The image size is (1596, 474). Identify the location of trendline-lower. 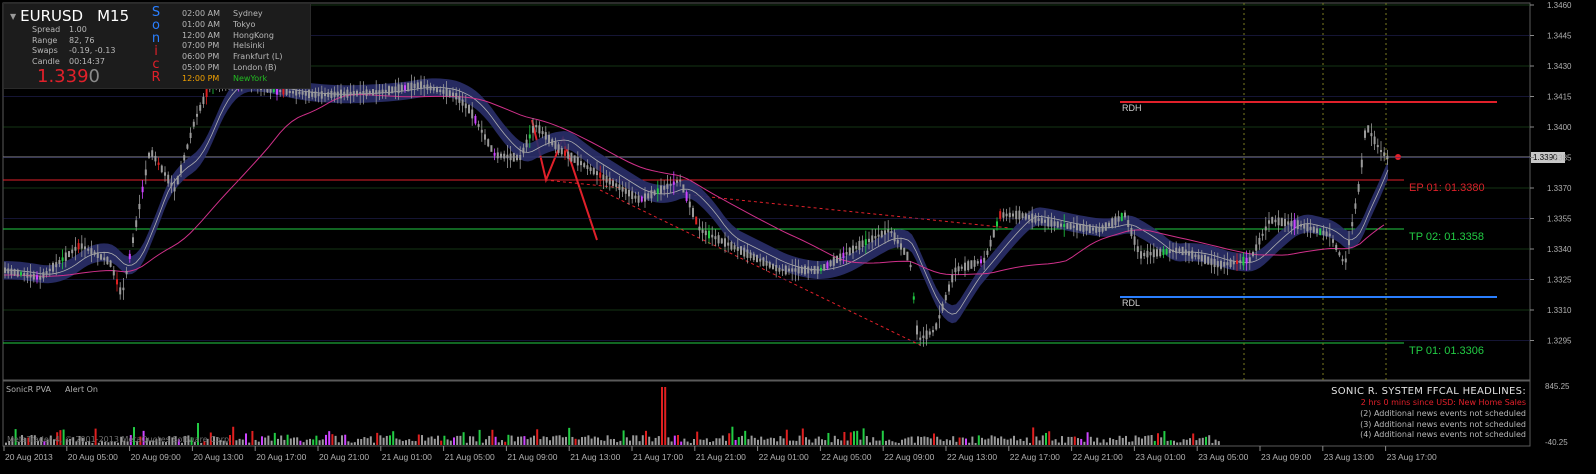
(760, 267).